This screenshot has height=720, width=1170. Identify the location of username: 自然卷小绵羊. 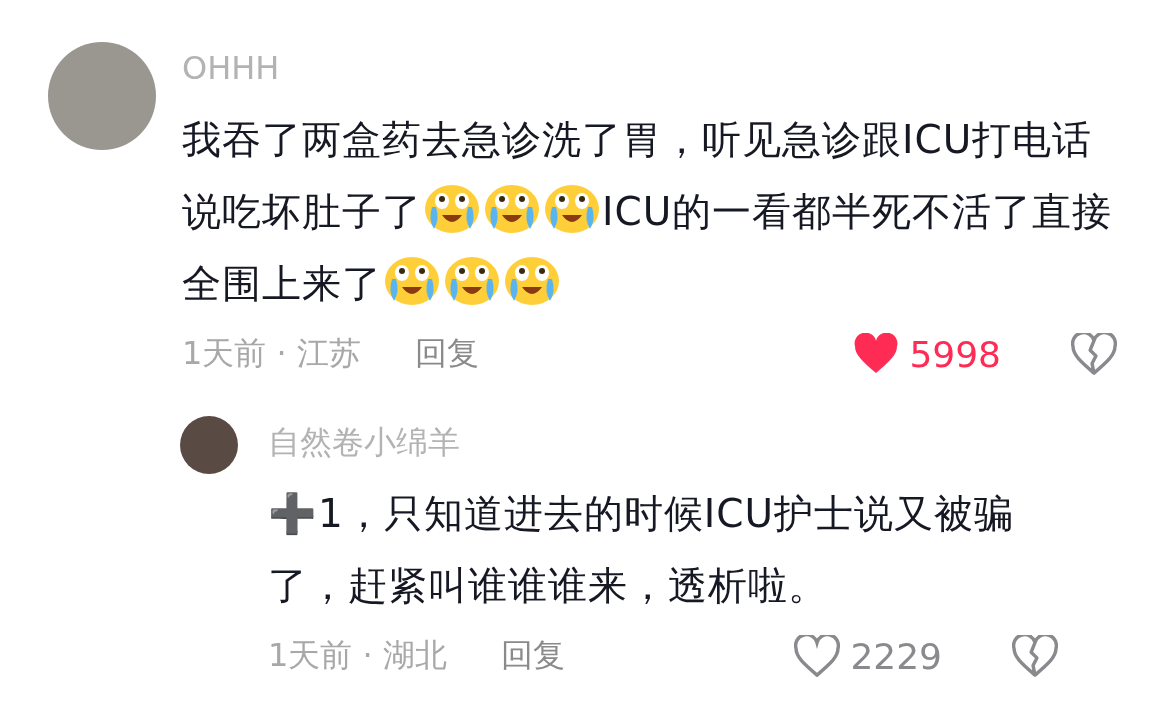
(364, 442).